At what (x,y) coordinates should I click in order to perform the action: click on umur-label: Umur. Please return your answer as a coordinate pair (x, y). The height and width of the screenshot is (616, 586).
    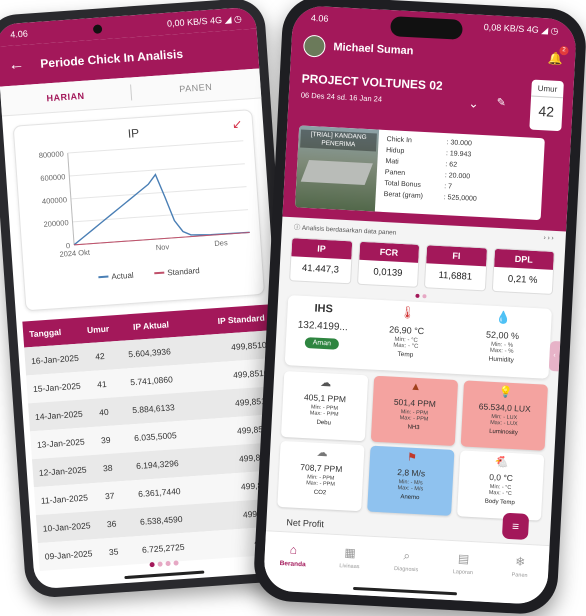
    Looking at the image, I should click on (547, 89).